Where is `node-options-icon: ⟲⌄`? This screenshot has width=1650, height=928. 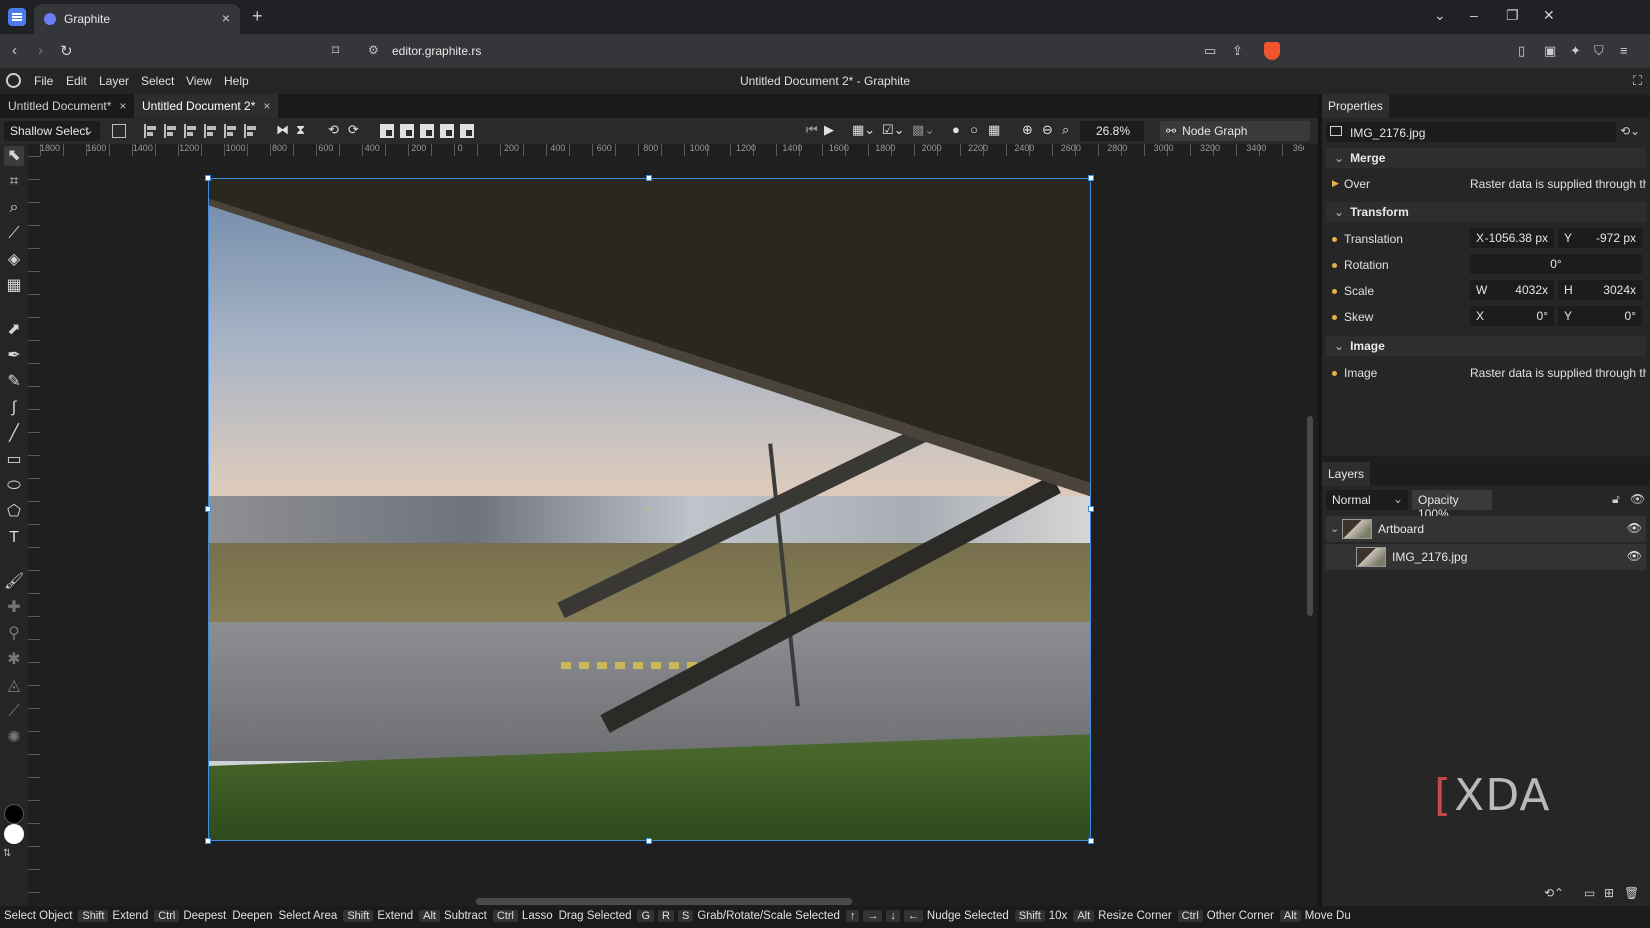 node-options-icon: ⟲⌄ is located at coordinates (1630, 131).